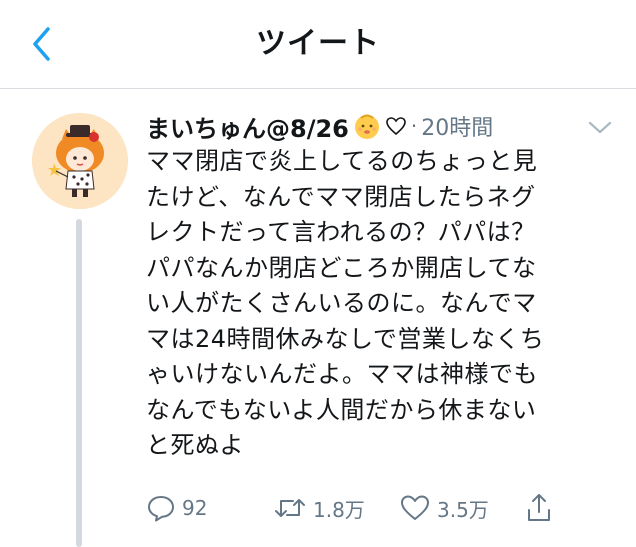 The image size is (636, 547). I want to click on like-count: 3.5万, so click(463, 509).